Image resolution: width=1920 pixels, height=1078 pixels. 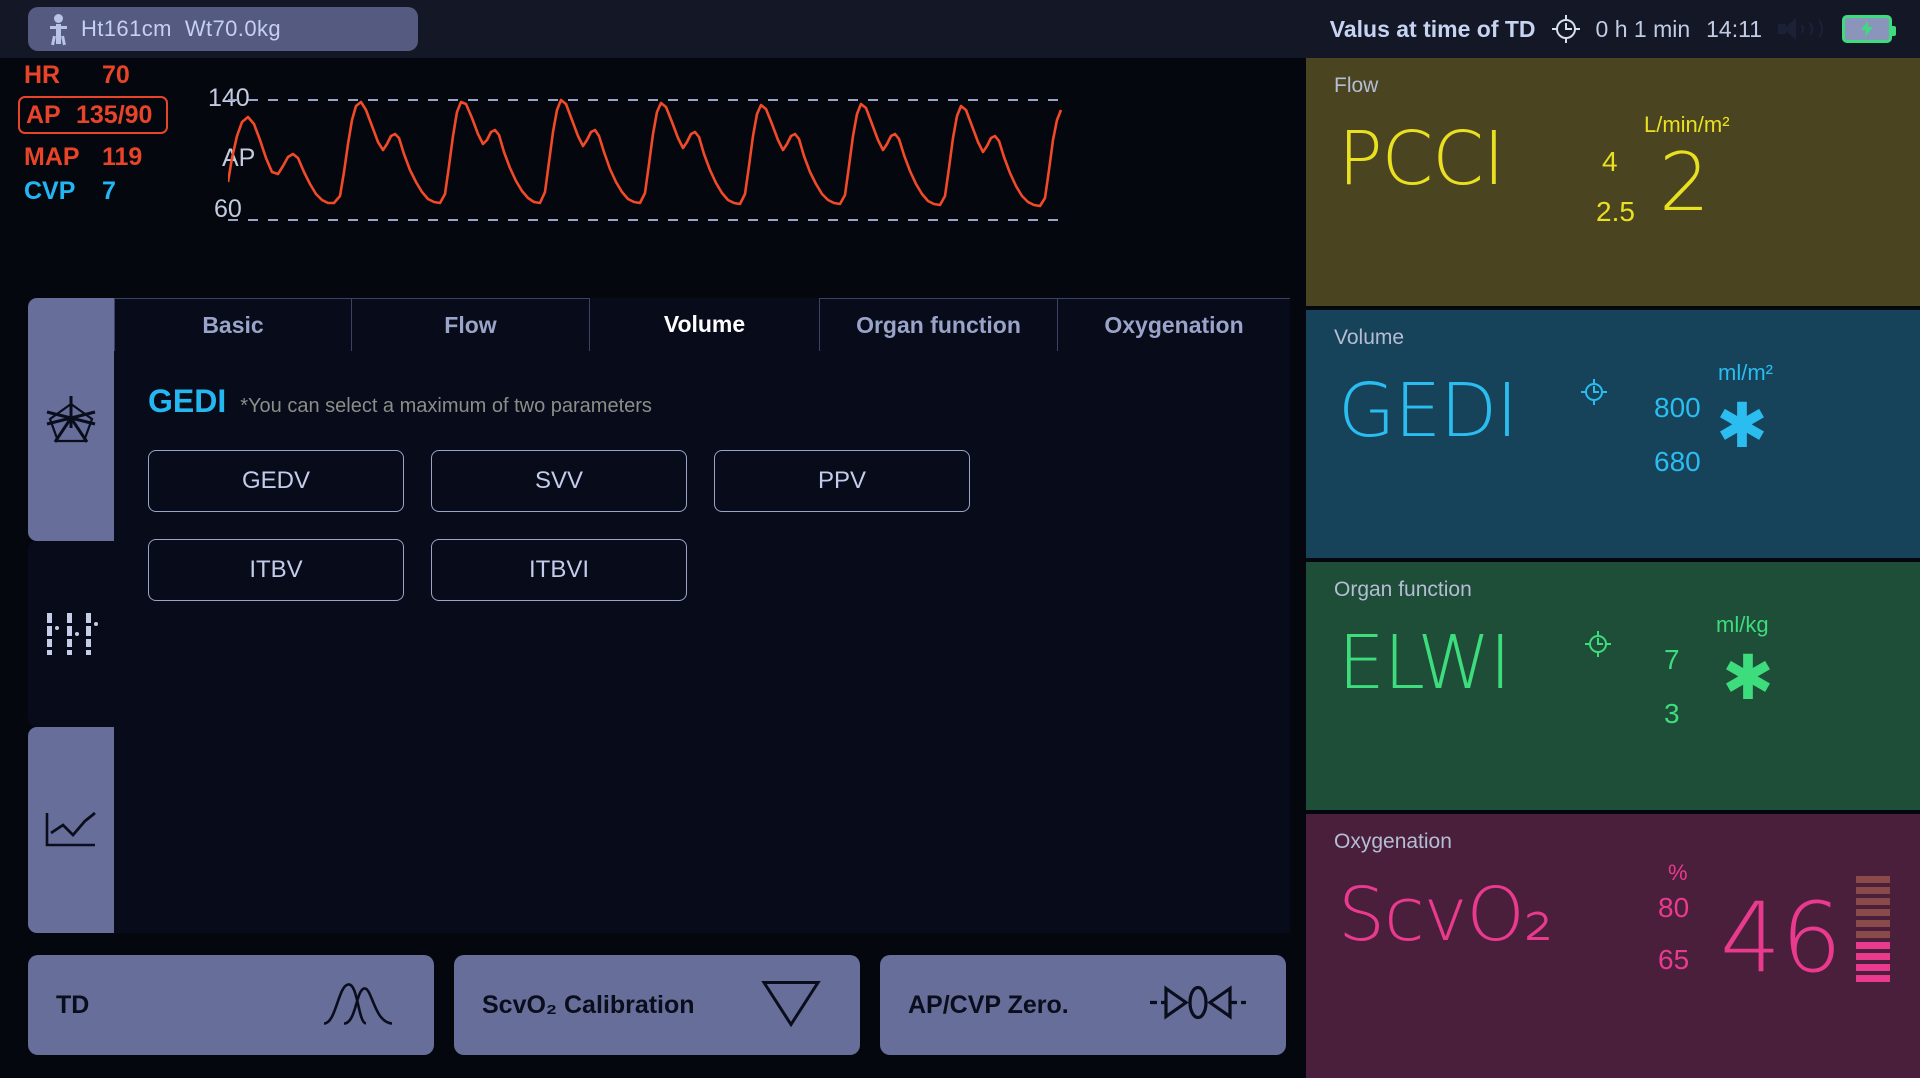 What do you see at coordinates (705, 324) in the screenshot?
I see `tab-volume: Volume` at bounding box center [705, 324].